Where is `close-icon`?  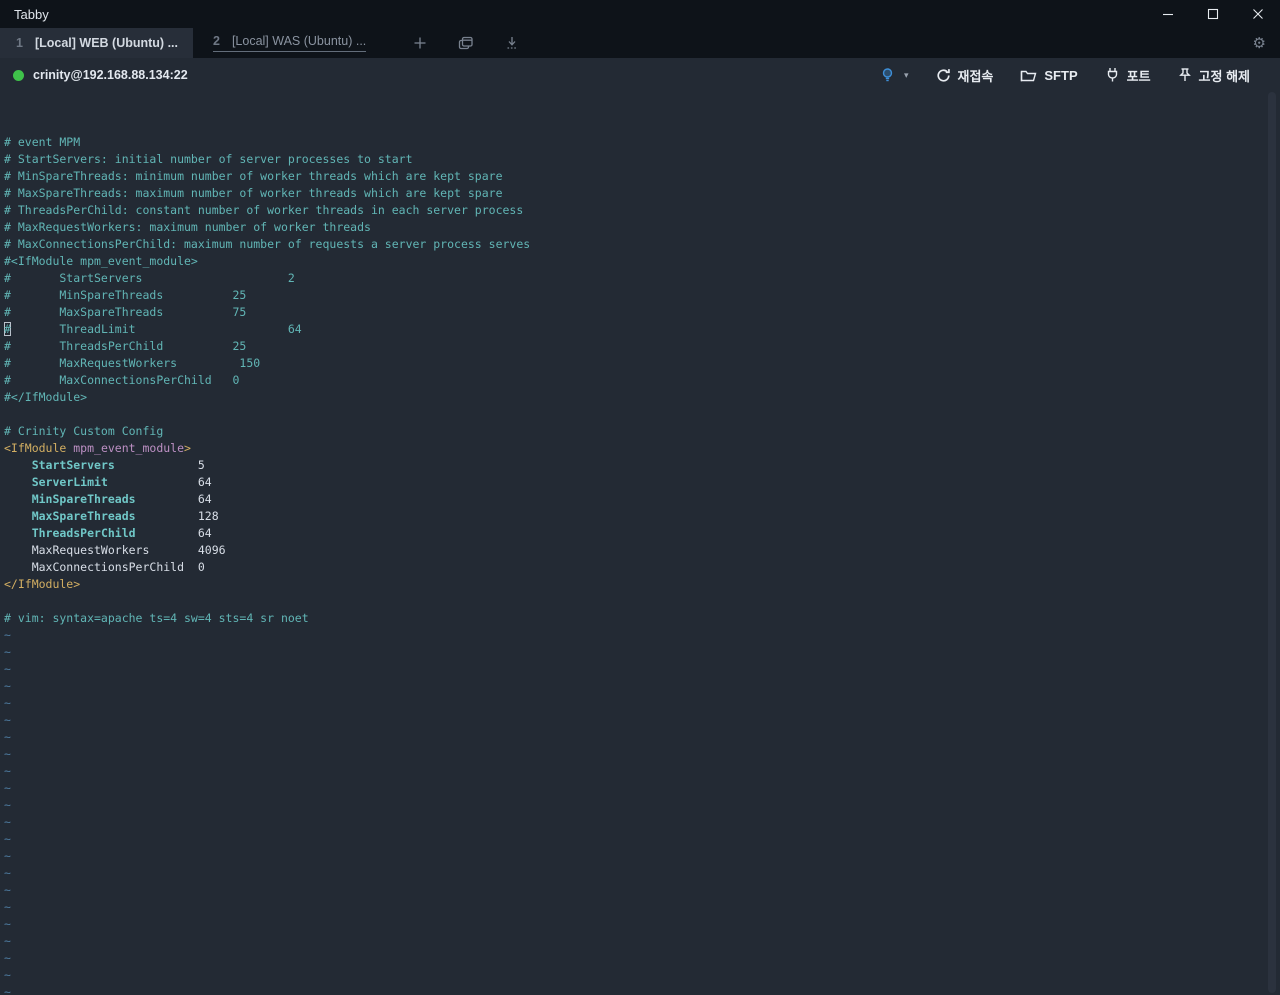
close-icon is located at coordinates (1257, 14).